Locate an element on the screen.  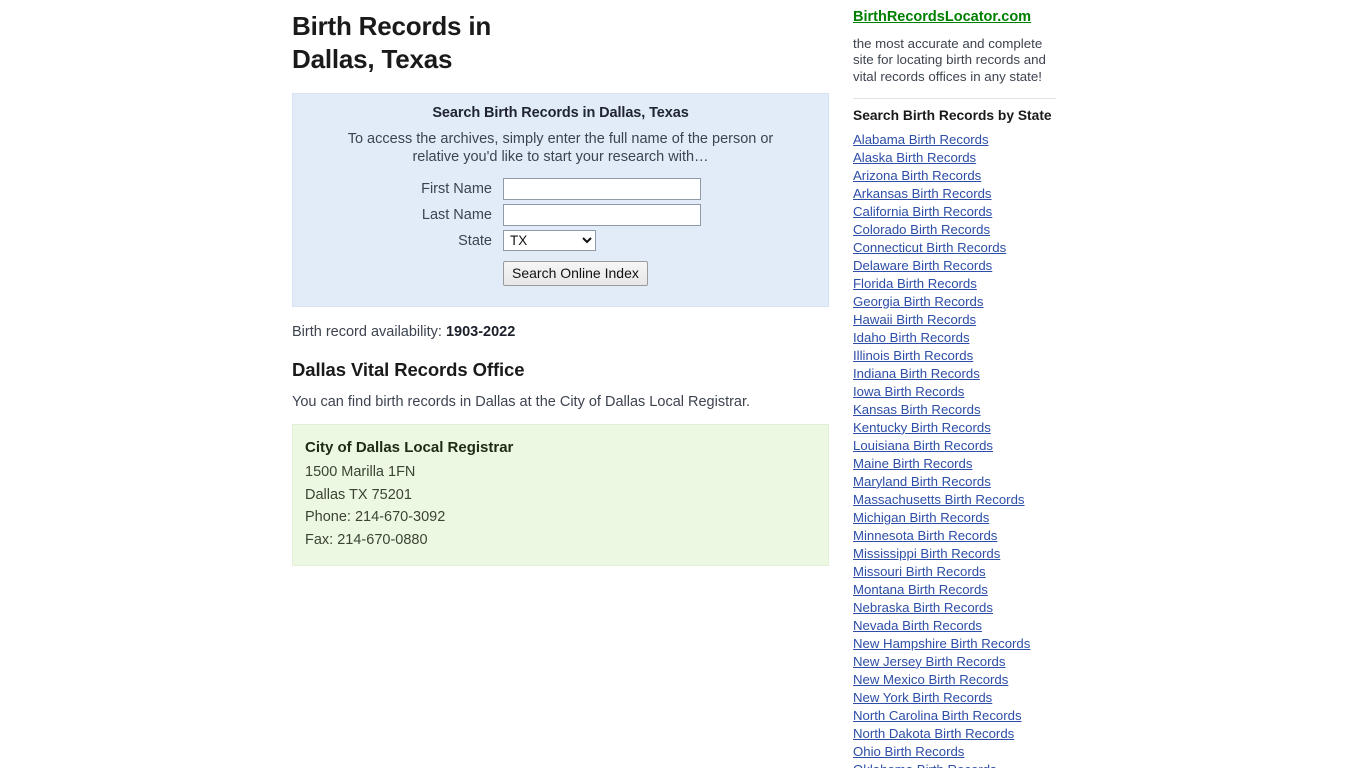
state-list-item: New Mexico Birth Records is located at coordinates (969, 680).